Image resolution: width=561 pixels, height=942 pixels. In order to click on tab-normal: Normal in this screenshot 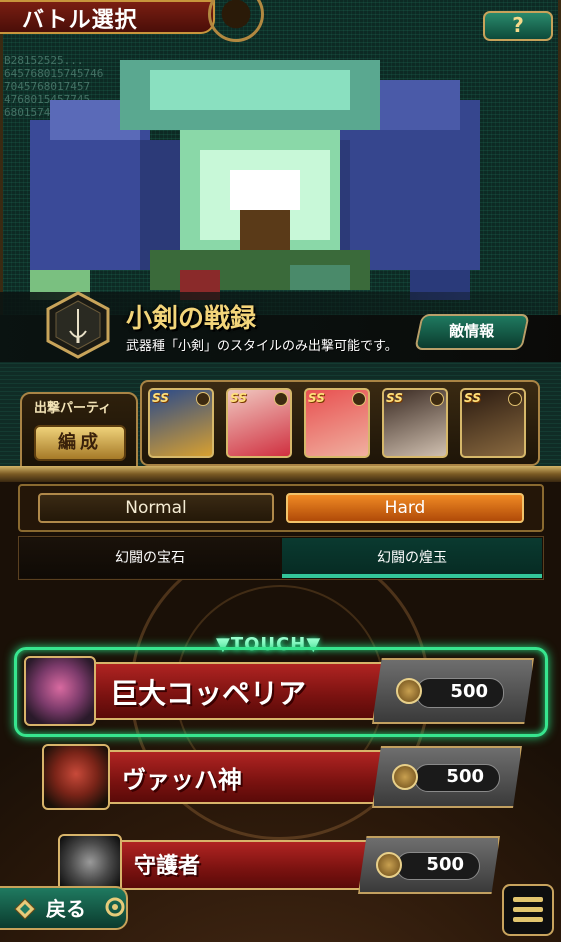, I will do `click(156, 508)`.